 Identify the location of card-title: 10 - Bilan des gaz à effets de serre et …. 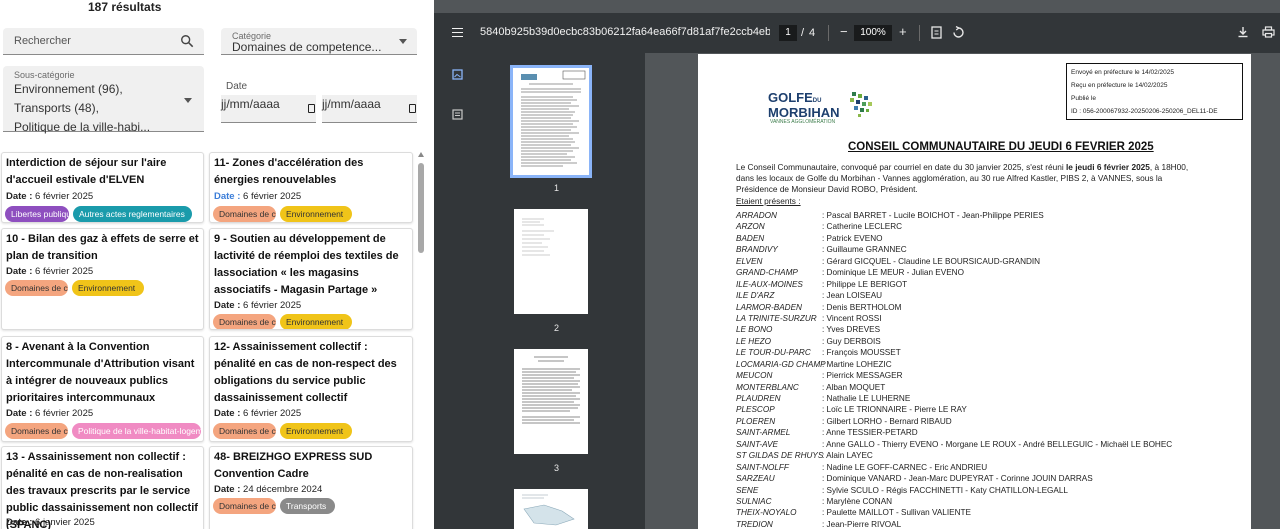
(102, 248).